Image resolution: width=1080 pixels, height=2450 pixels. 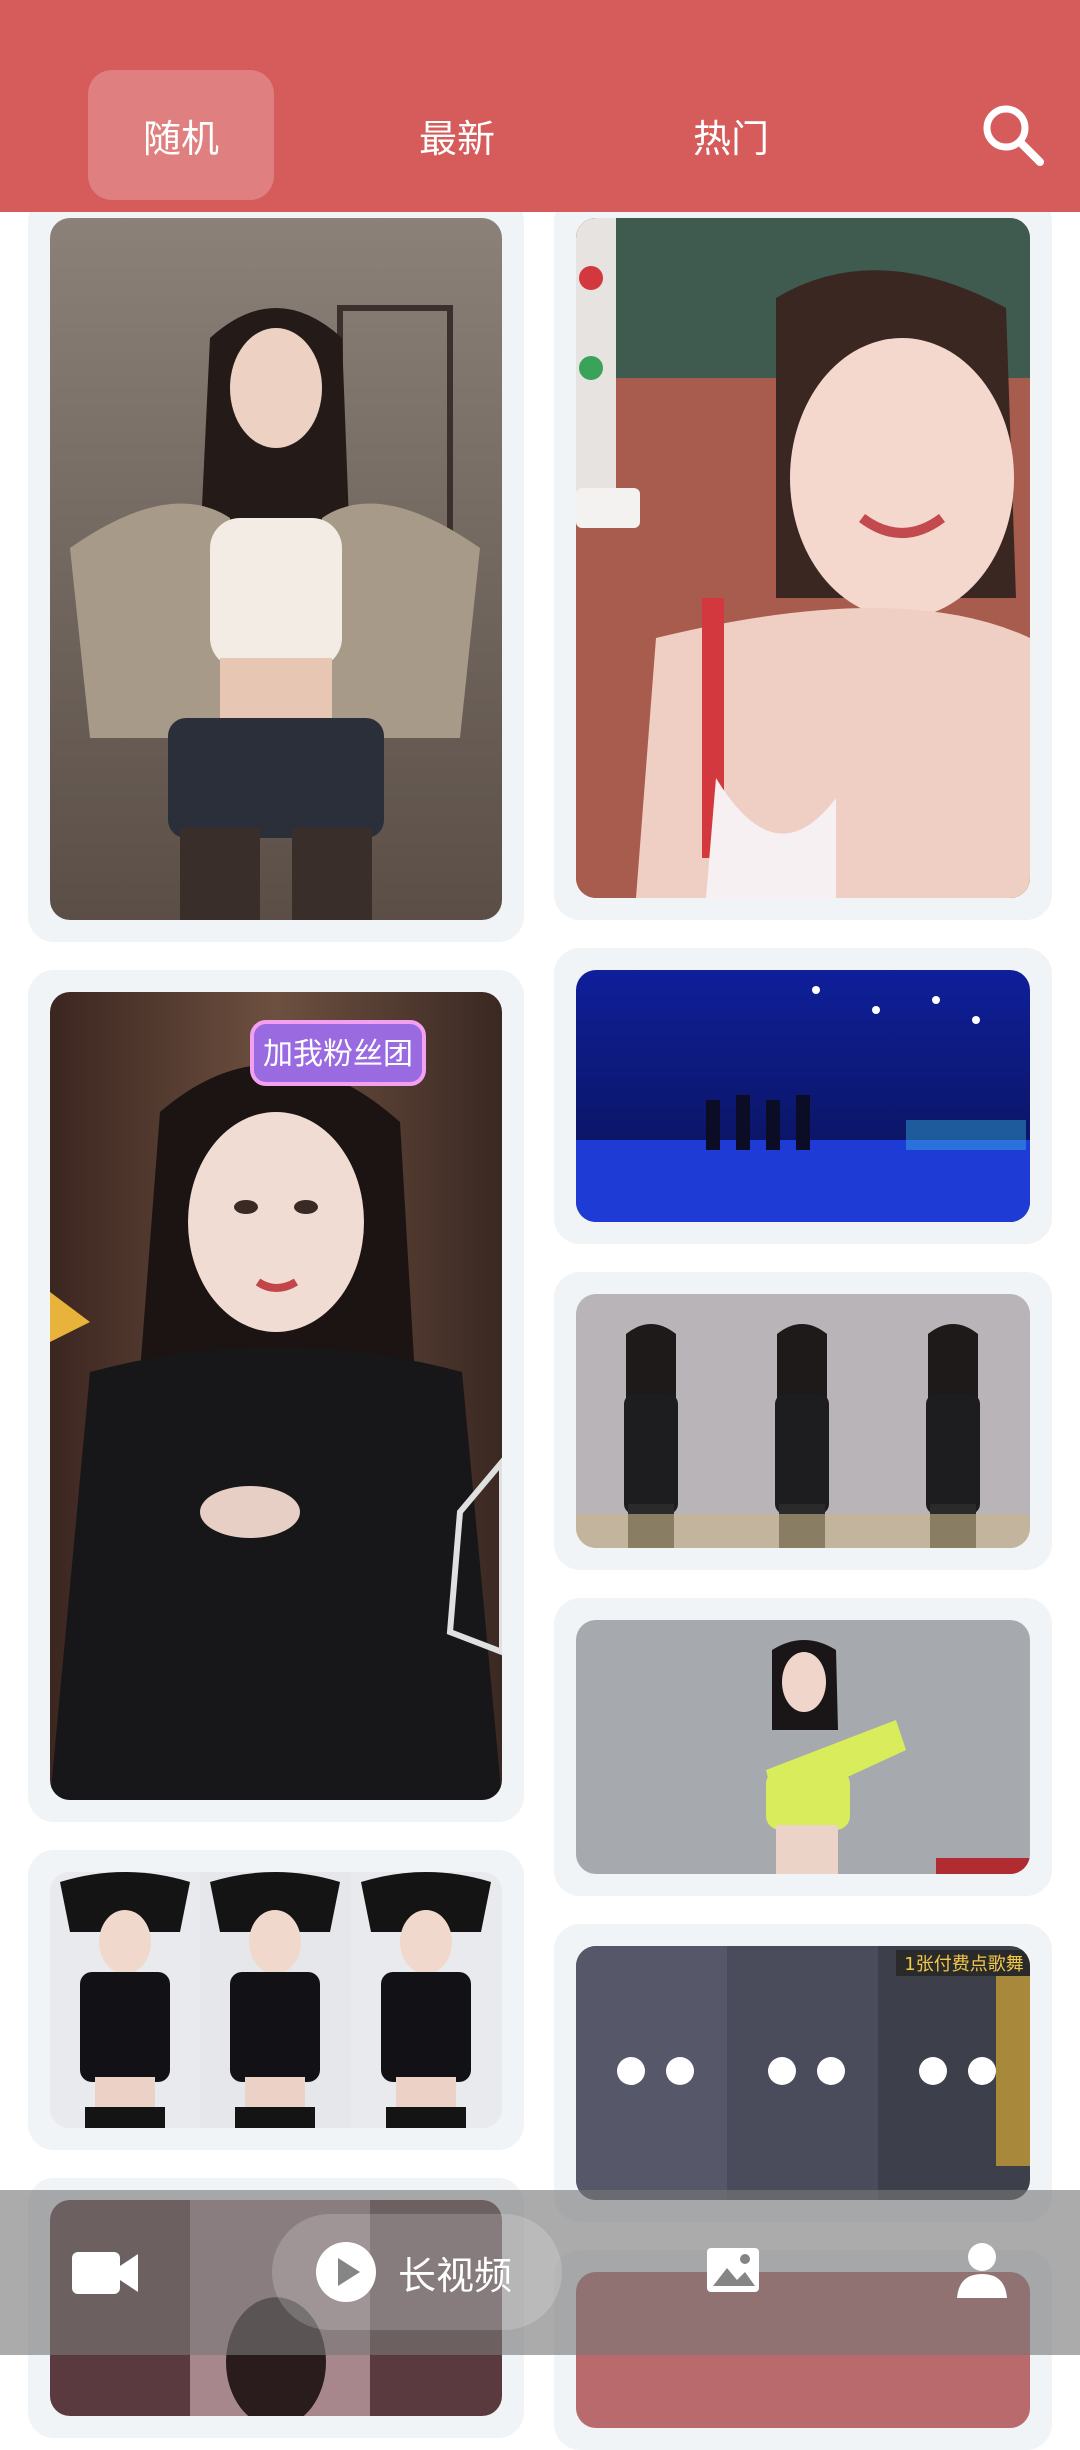 I want to click on search-button, so click(x=1013, y=135).